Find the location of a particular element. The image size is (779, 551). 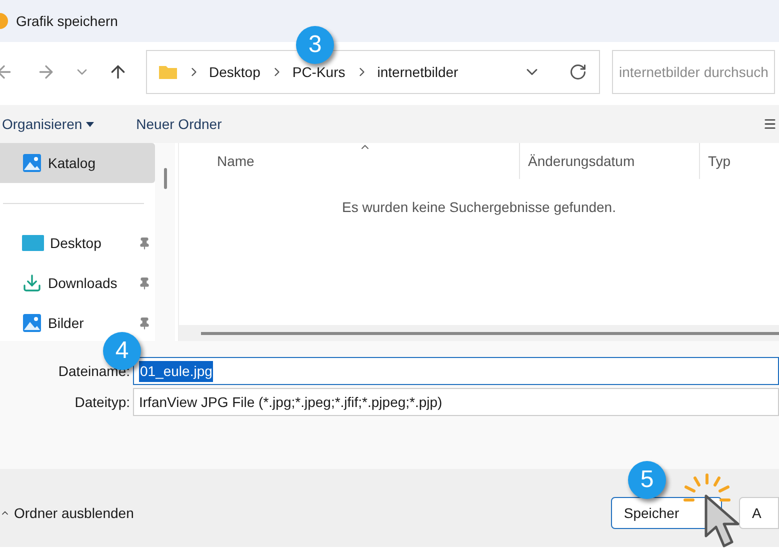

filename-field: 01_eule.jpg is located at coordinates (456, 371).